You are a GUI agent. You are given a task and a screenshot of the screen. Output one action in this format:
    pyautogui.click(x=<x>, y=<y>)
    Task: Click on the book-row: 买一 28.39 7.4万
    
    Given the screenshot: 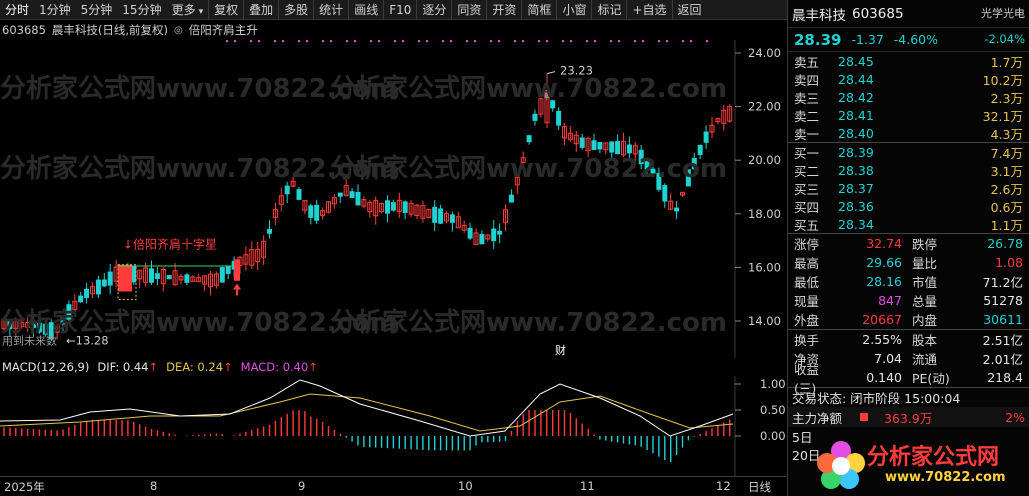 What is the action you would take?
    pyautogui.click(x=908, y=152)
    